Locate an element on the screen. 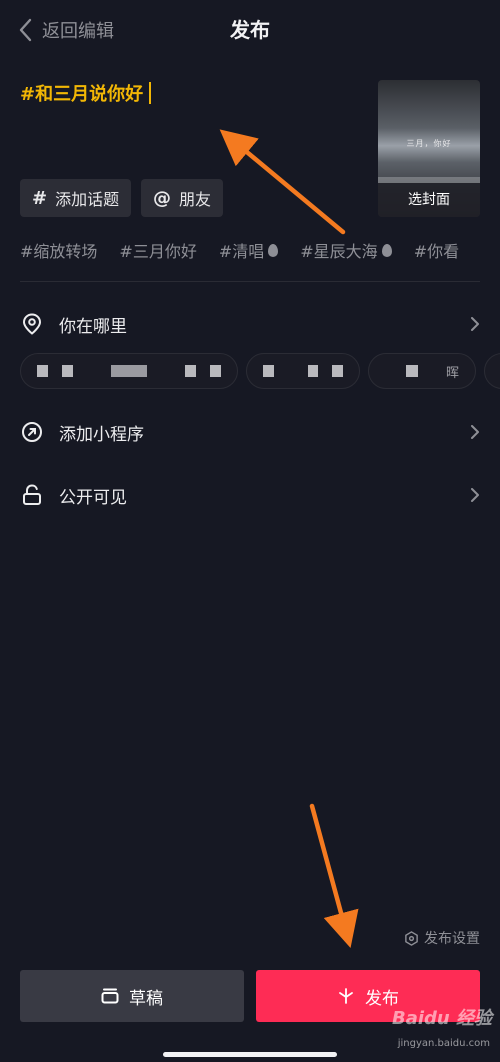  draft-box-icon is located at coordinates (110, 996).